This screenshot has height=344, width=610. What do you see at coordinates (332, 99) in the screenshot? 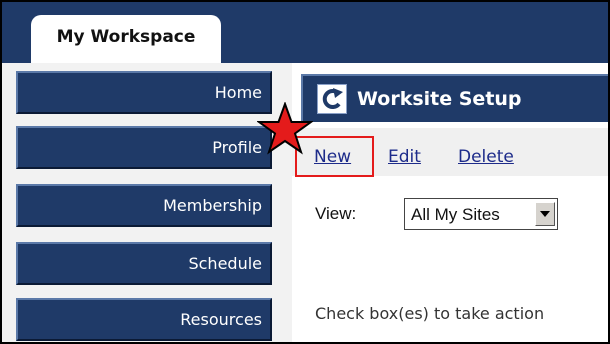
I see `reset-arrow-icon` at bounding box center [332, 99].